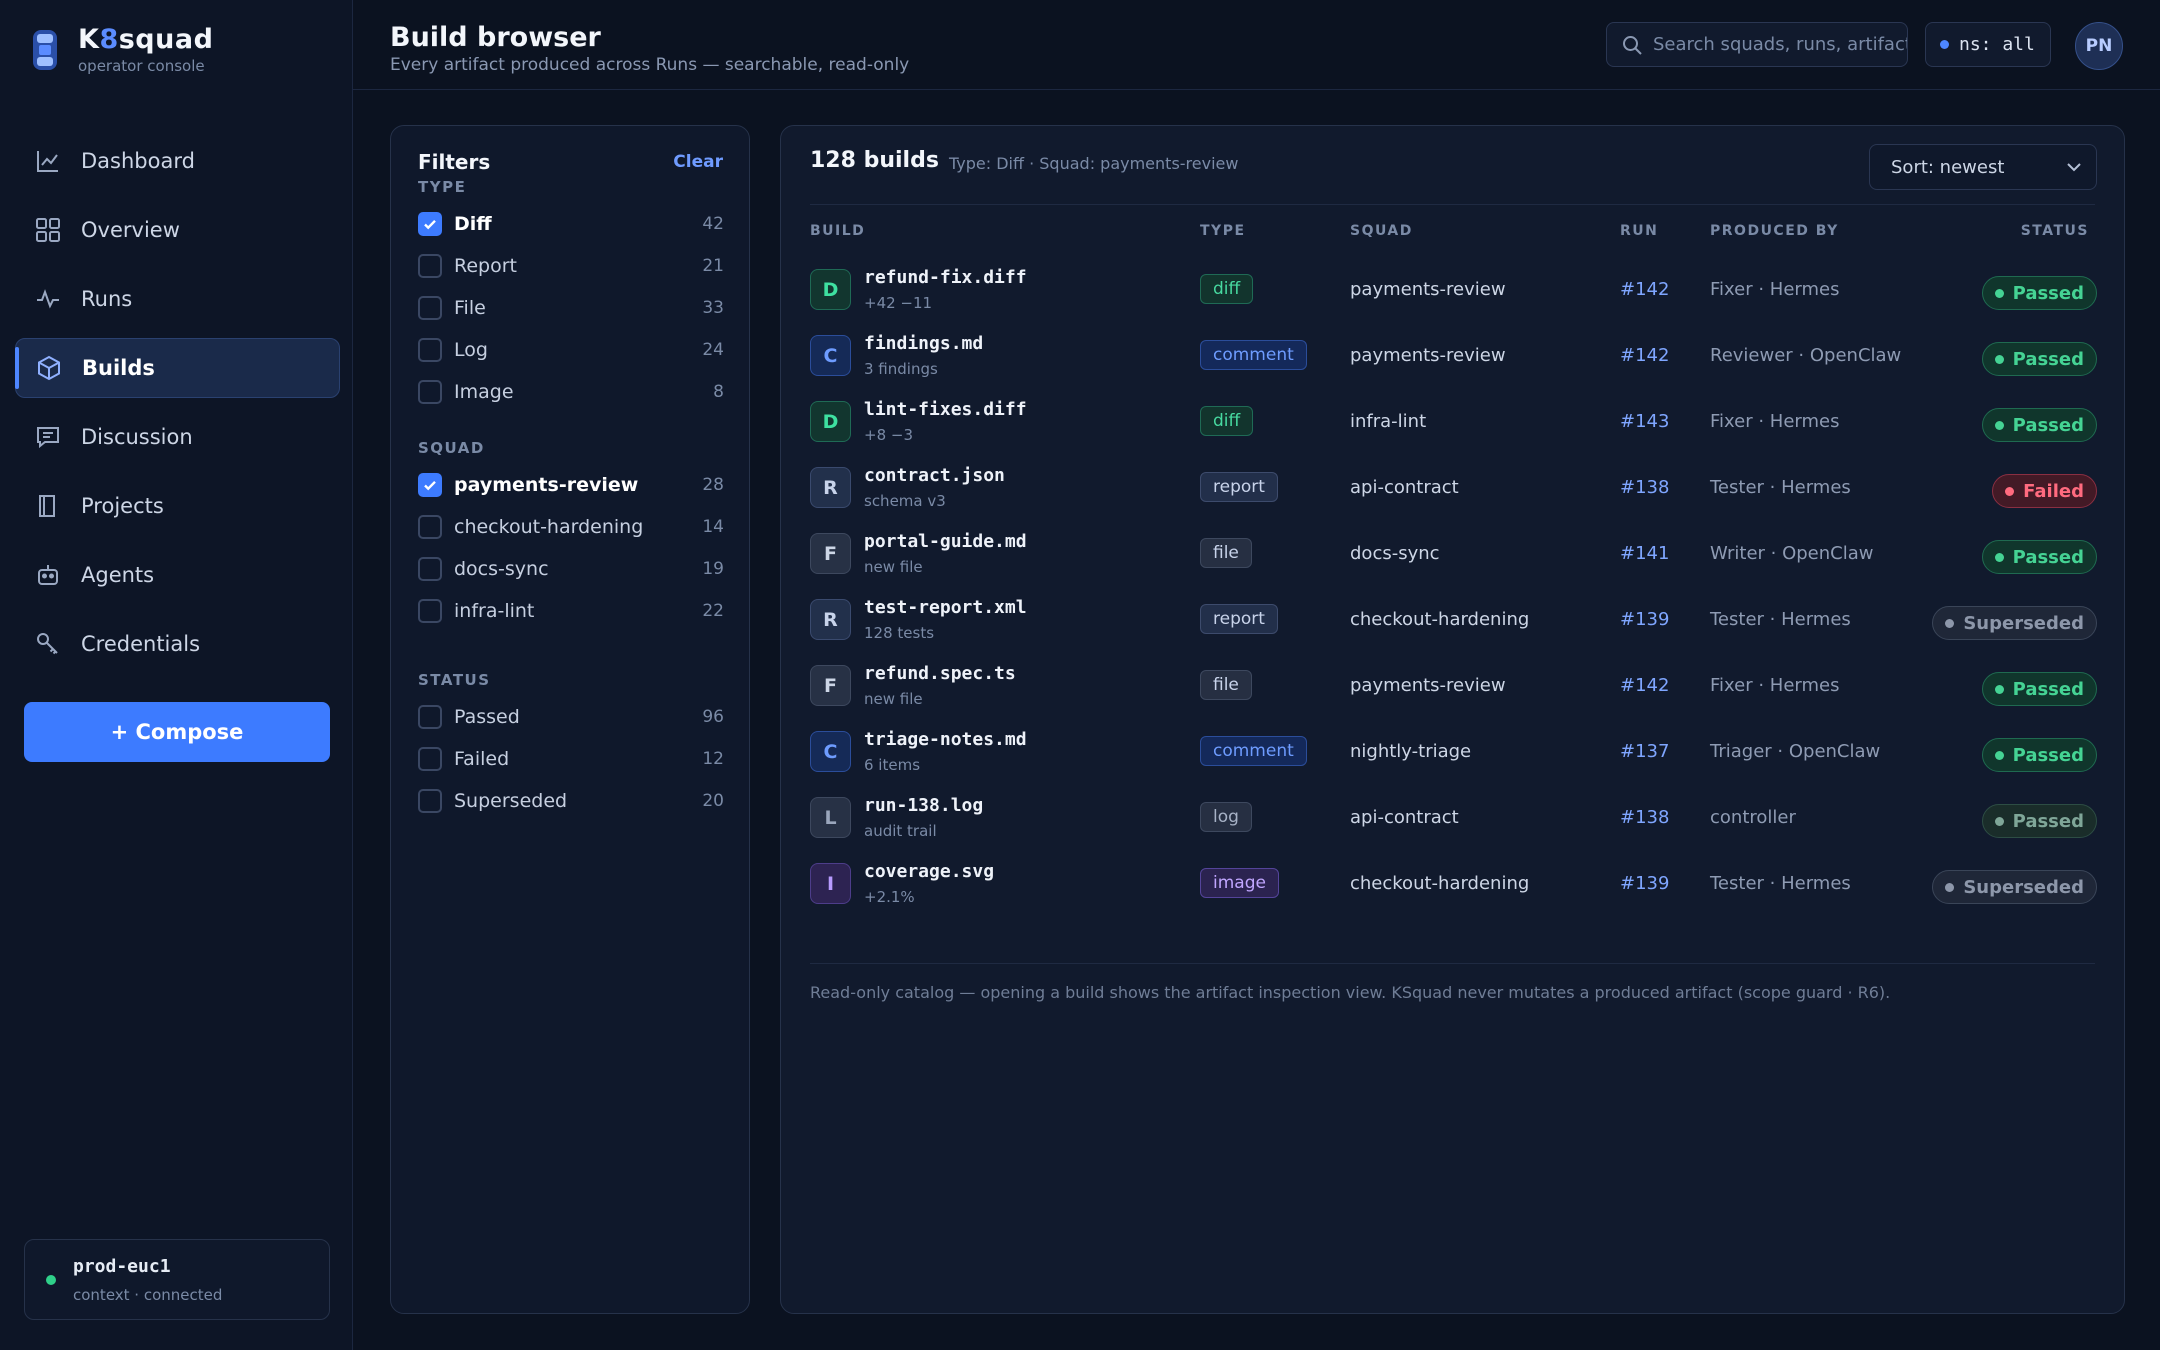 The image size is (2160, 1350). What do you see at coordinates (713, 569) in the screenshot?
I see `filter-option-count: 19` at bounding box center [713, 569].